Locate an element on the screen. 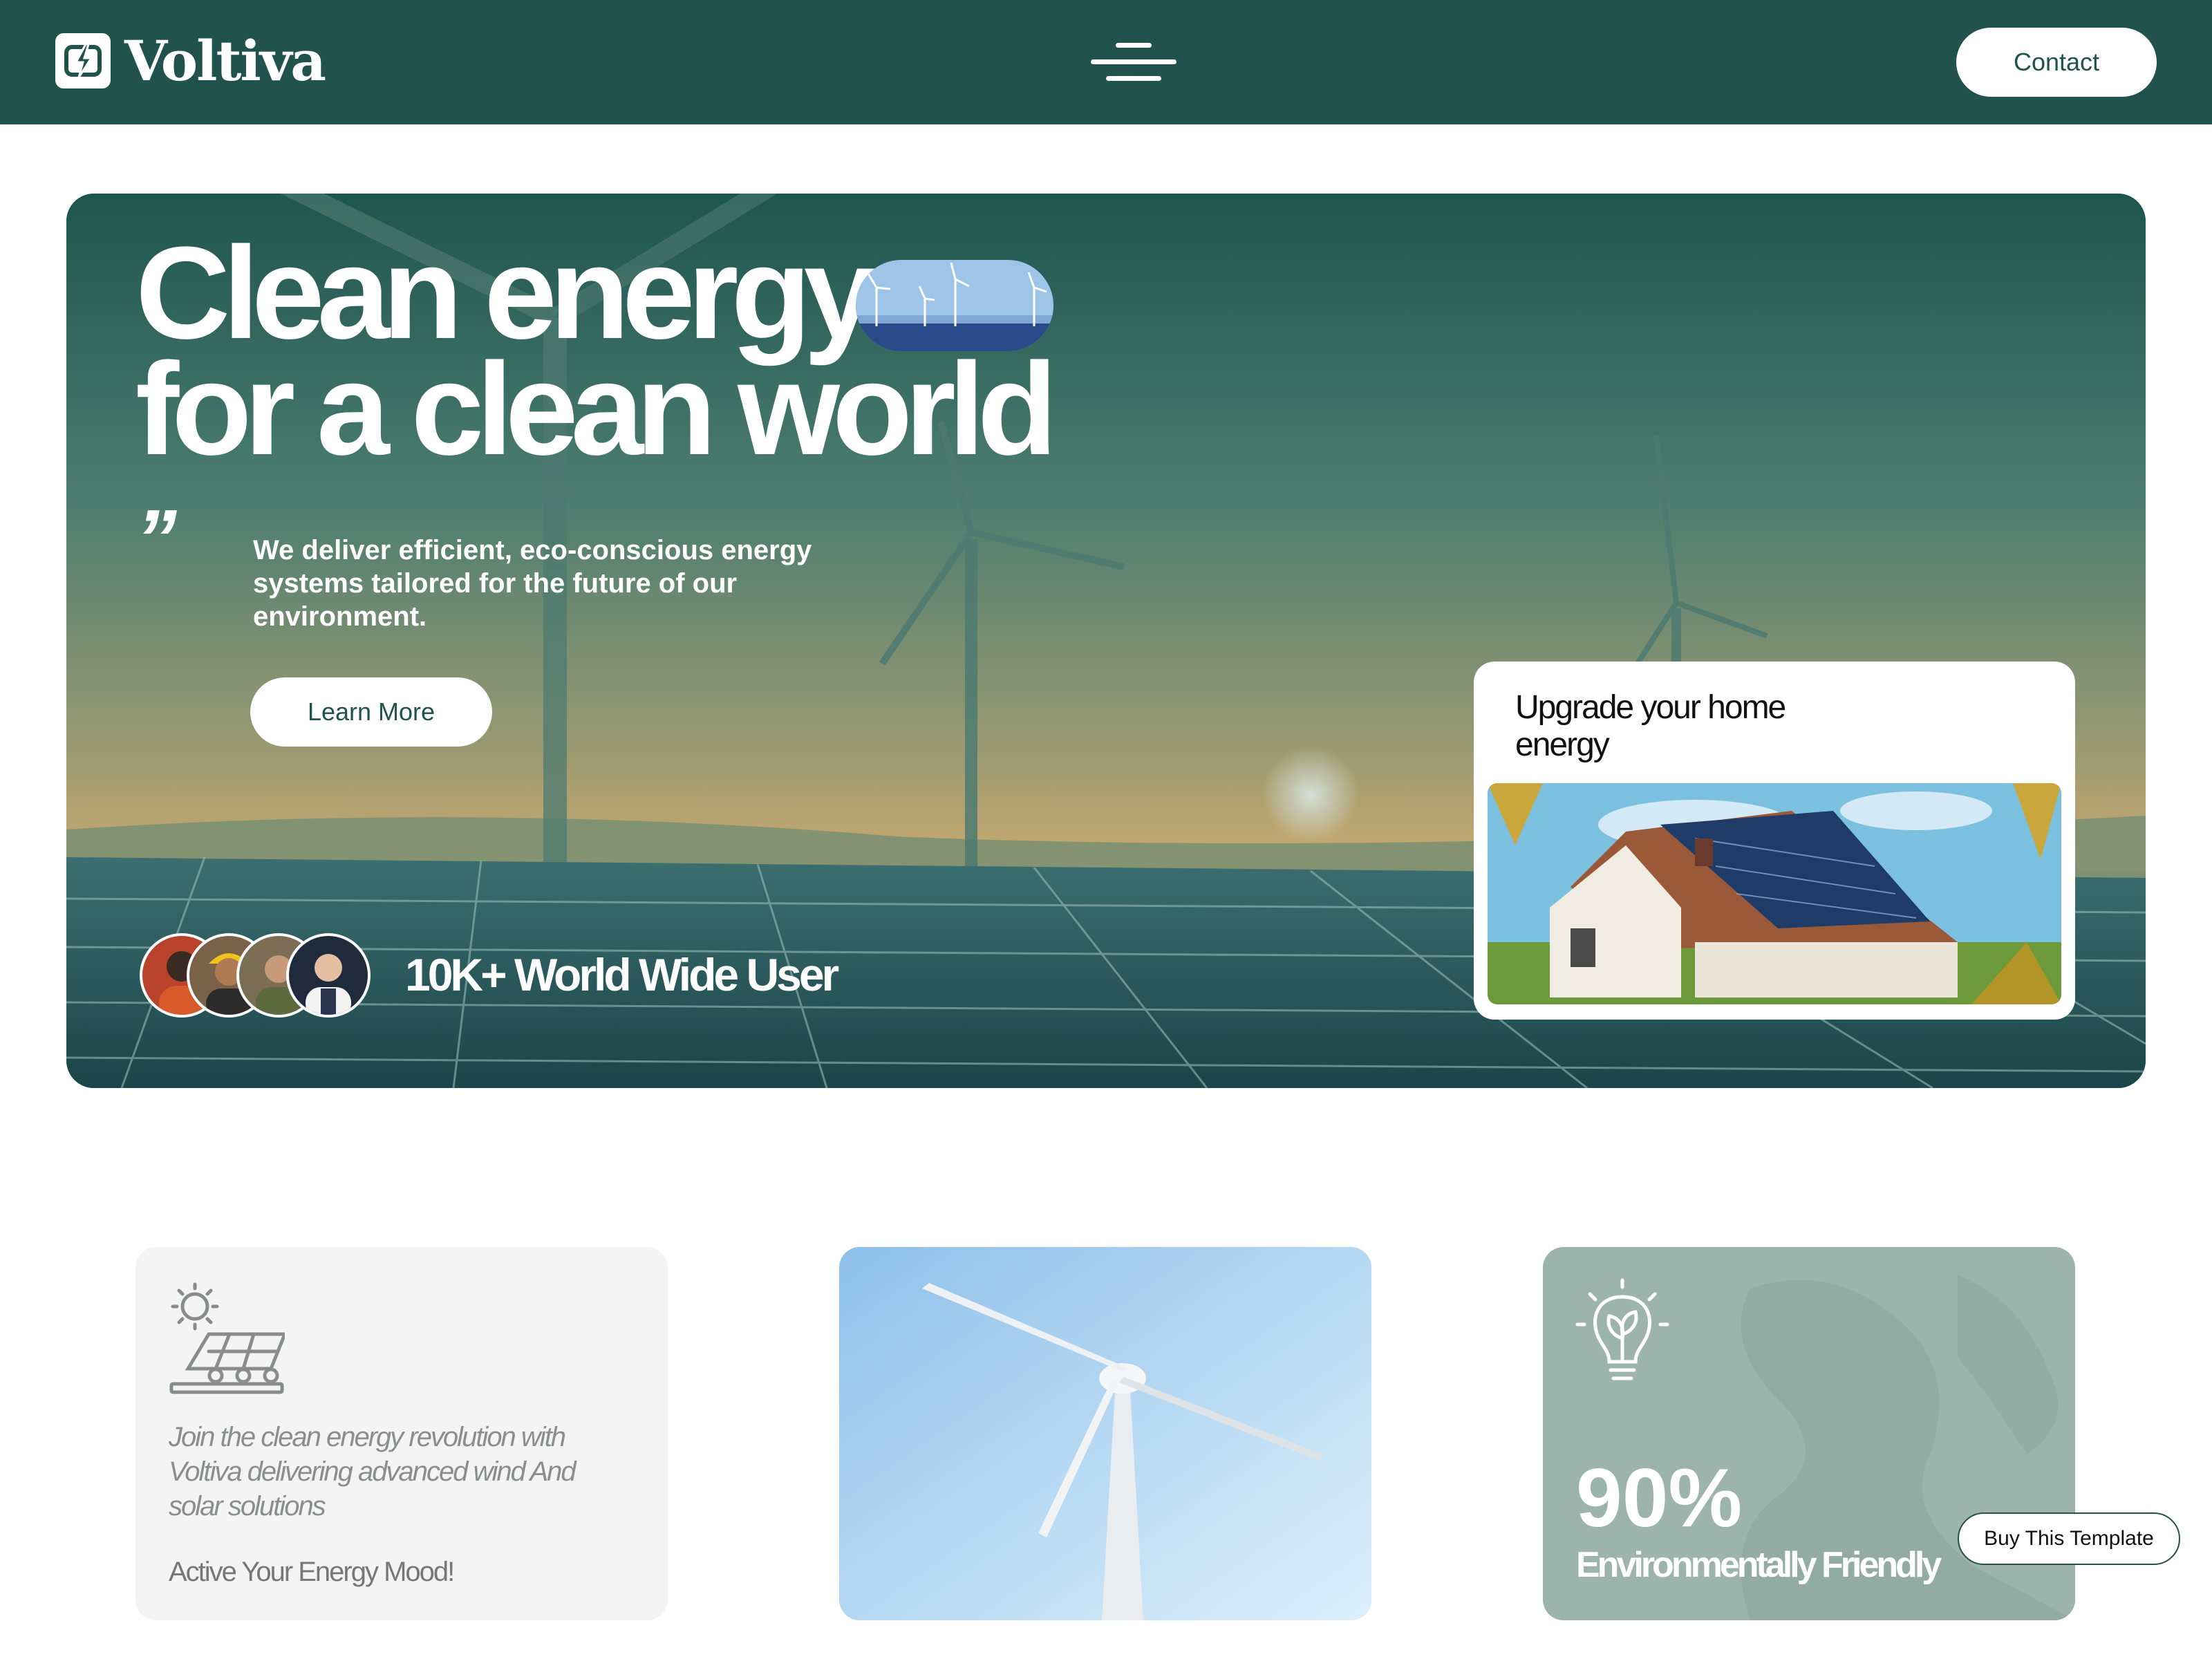 Image resolution: width=2212 pixels, height=1659 pixels. eco-label: Environmentally Friendly is located at coordinates (1759, 1565).